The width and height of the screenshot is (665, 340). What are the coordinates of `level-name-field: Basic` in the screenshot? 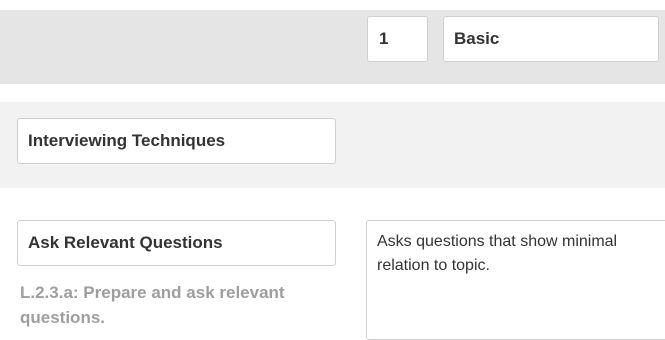 It's located at (551, 39).